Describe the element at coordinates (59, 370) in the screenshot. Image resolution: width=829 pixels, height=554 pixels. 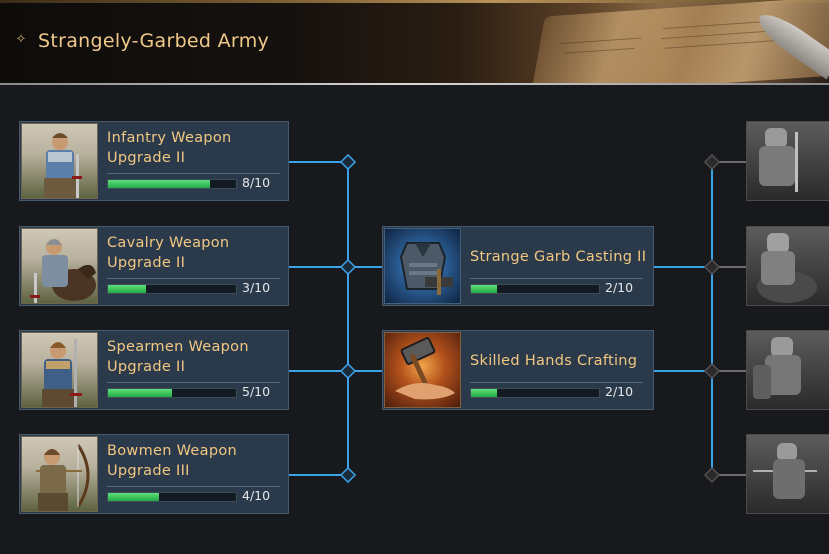
I see `spearmen-soldier-portrait` at that location.